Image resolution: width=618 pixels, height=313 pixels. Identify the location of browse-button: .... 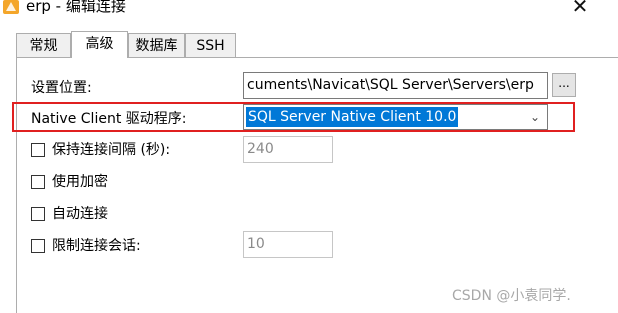
(564, 85).